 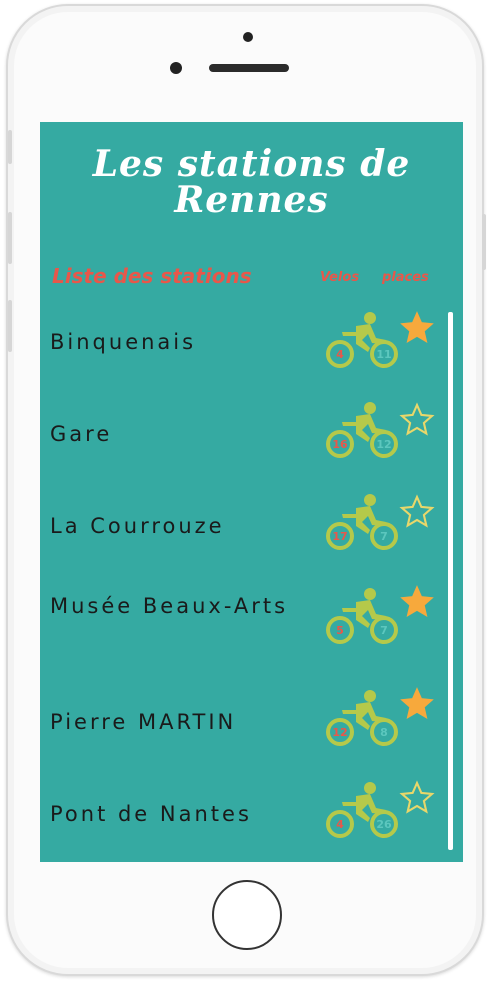 What do you see at coordinates (450, 581) in the screenshot?
I see `scrollbar` at bounding box center [450, 581].